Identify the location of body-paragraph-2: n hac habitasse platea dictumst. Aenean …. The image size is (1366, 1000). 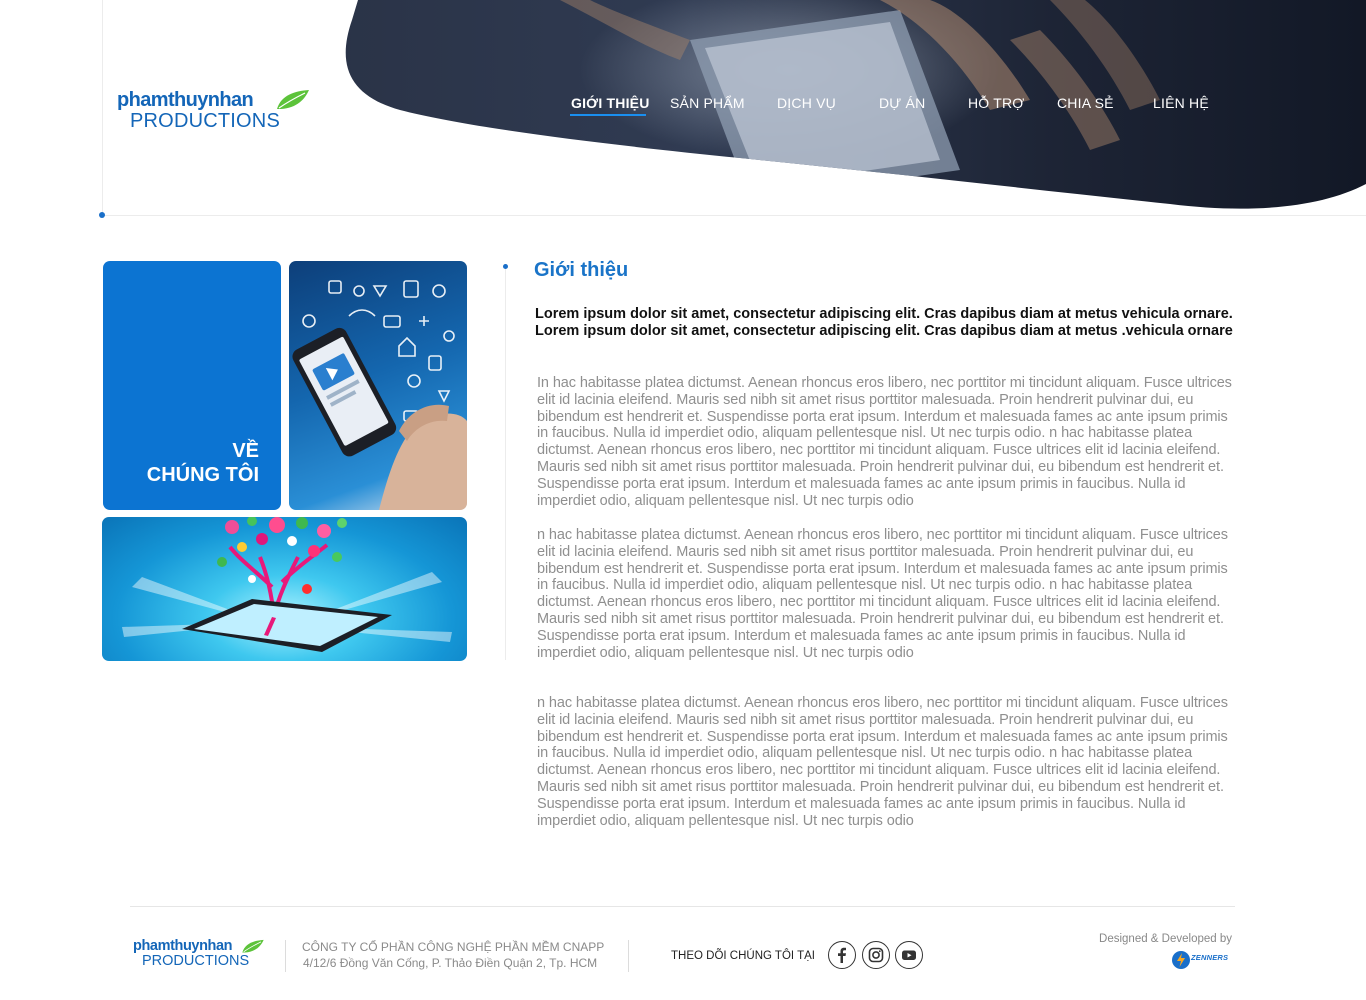
(882, 594).